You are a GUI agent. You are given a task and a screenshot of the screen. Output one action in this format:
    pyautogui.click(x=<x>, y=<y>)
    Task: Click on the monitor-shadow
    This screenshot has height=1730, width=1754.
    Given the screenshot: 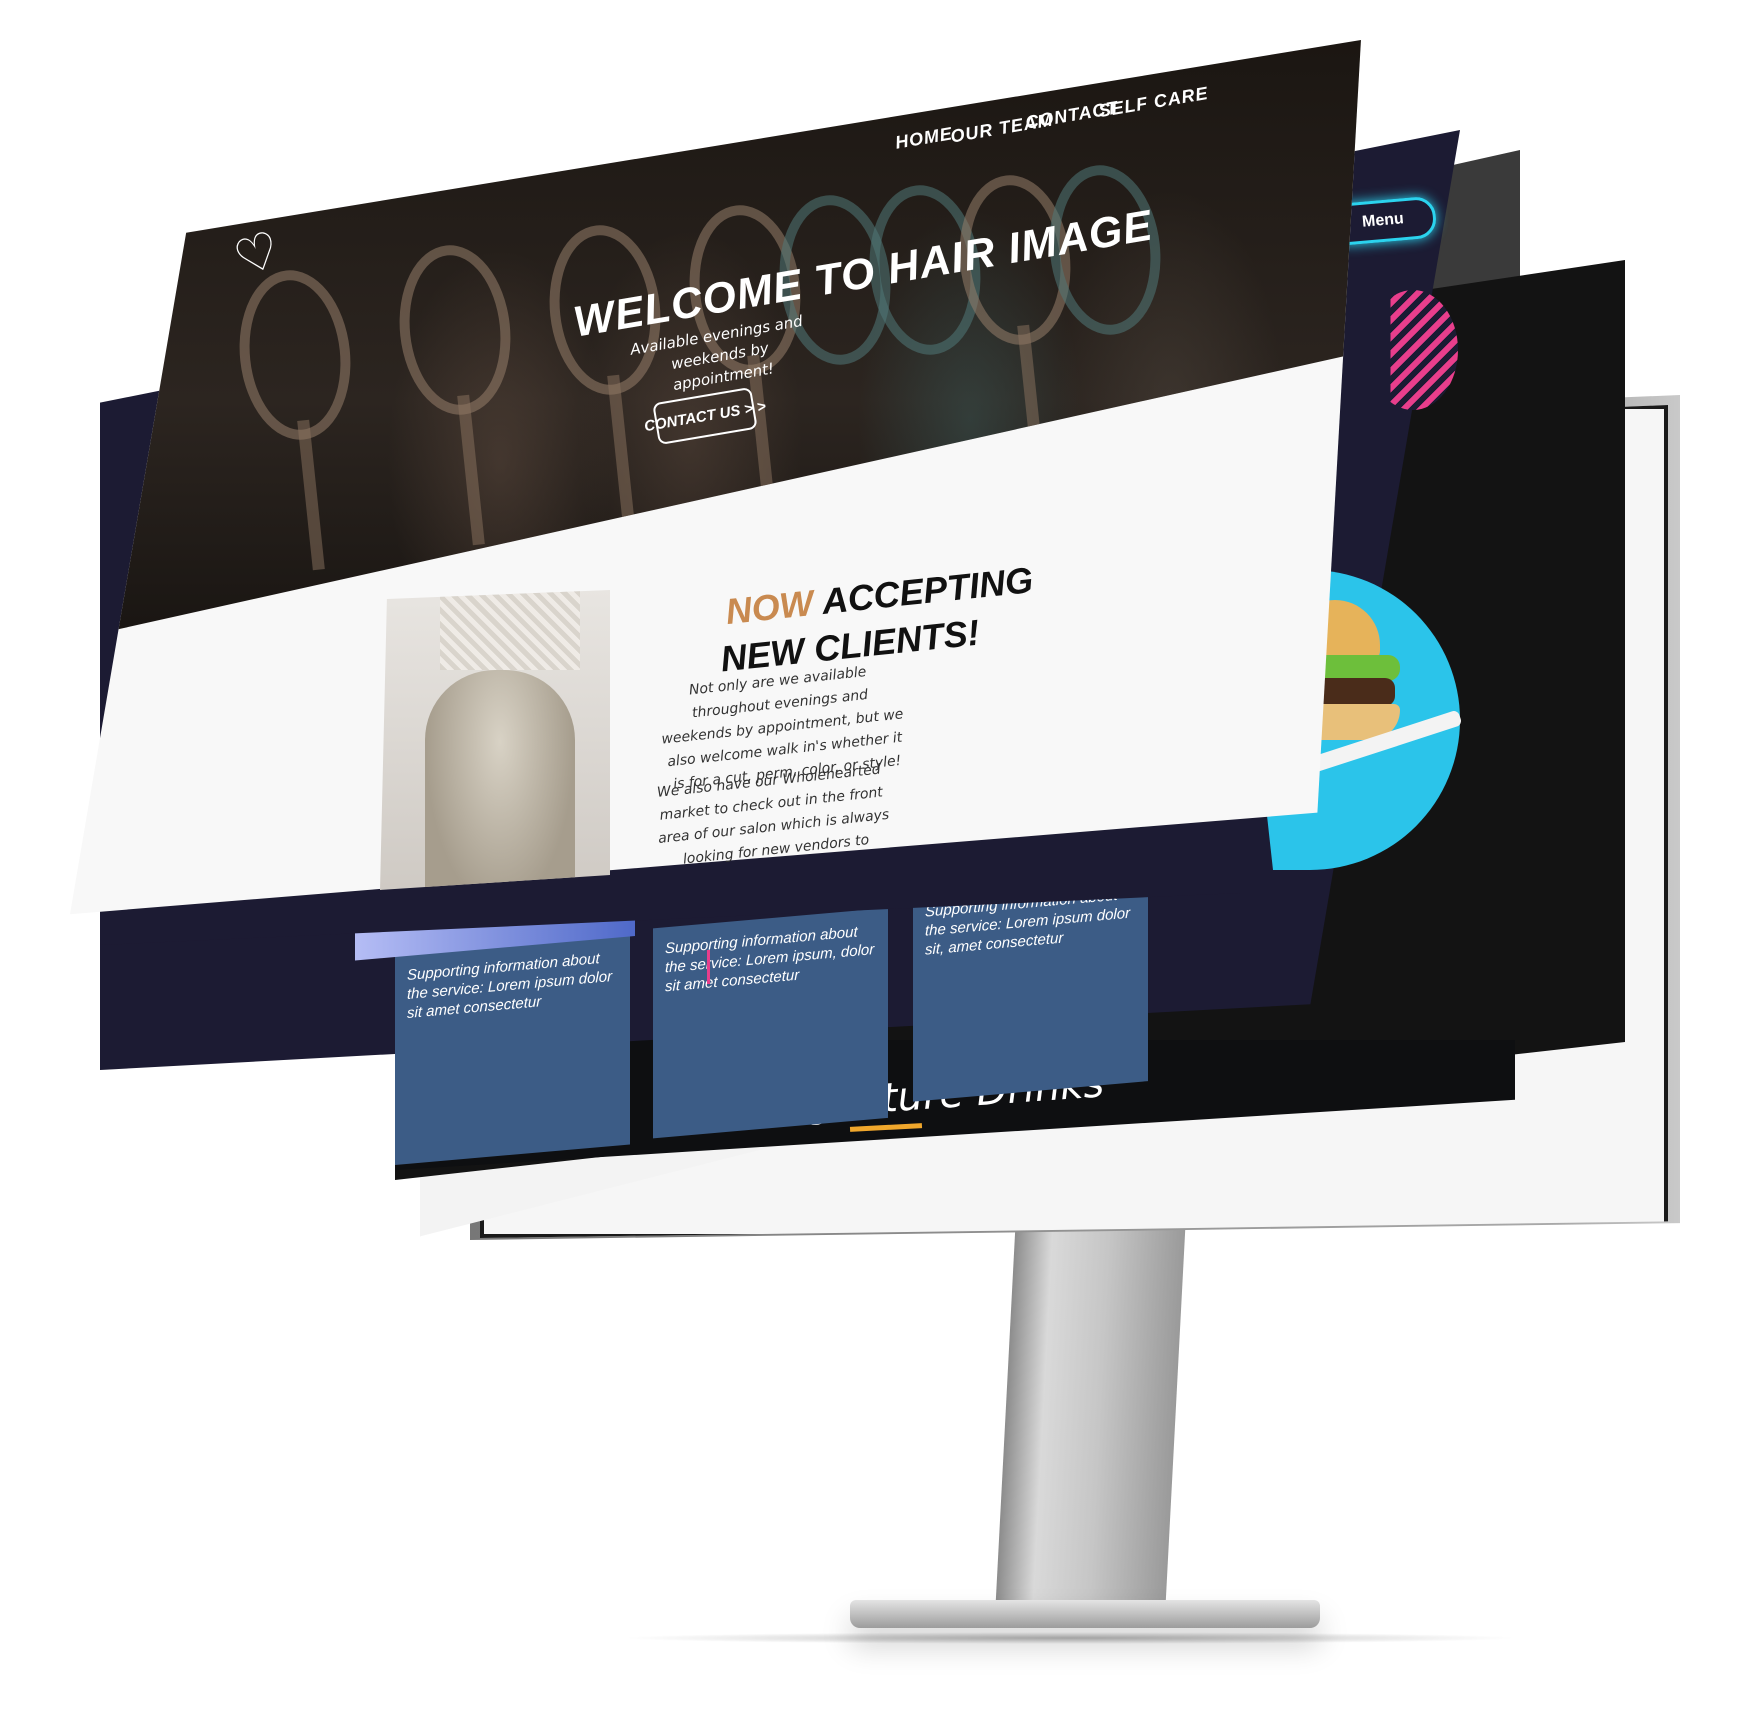 What is the action you would take?
    pyautogui.click(x=1070, y=1638)
    